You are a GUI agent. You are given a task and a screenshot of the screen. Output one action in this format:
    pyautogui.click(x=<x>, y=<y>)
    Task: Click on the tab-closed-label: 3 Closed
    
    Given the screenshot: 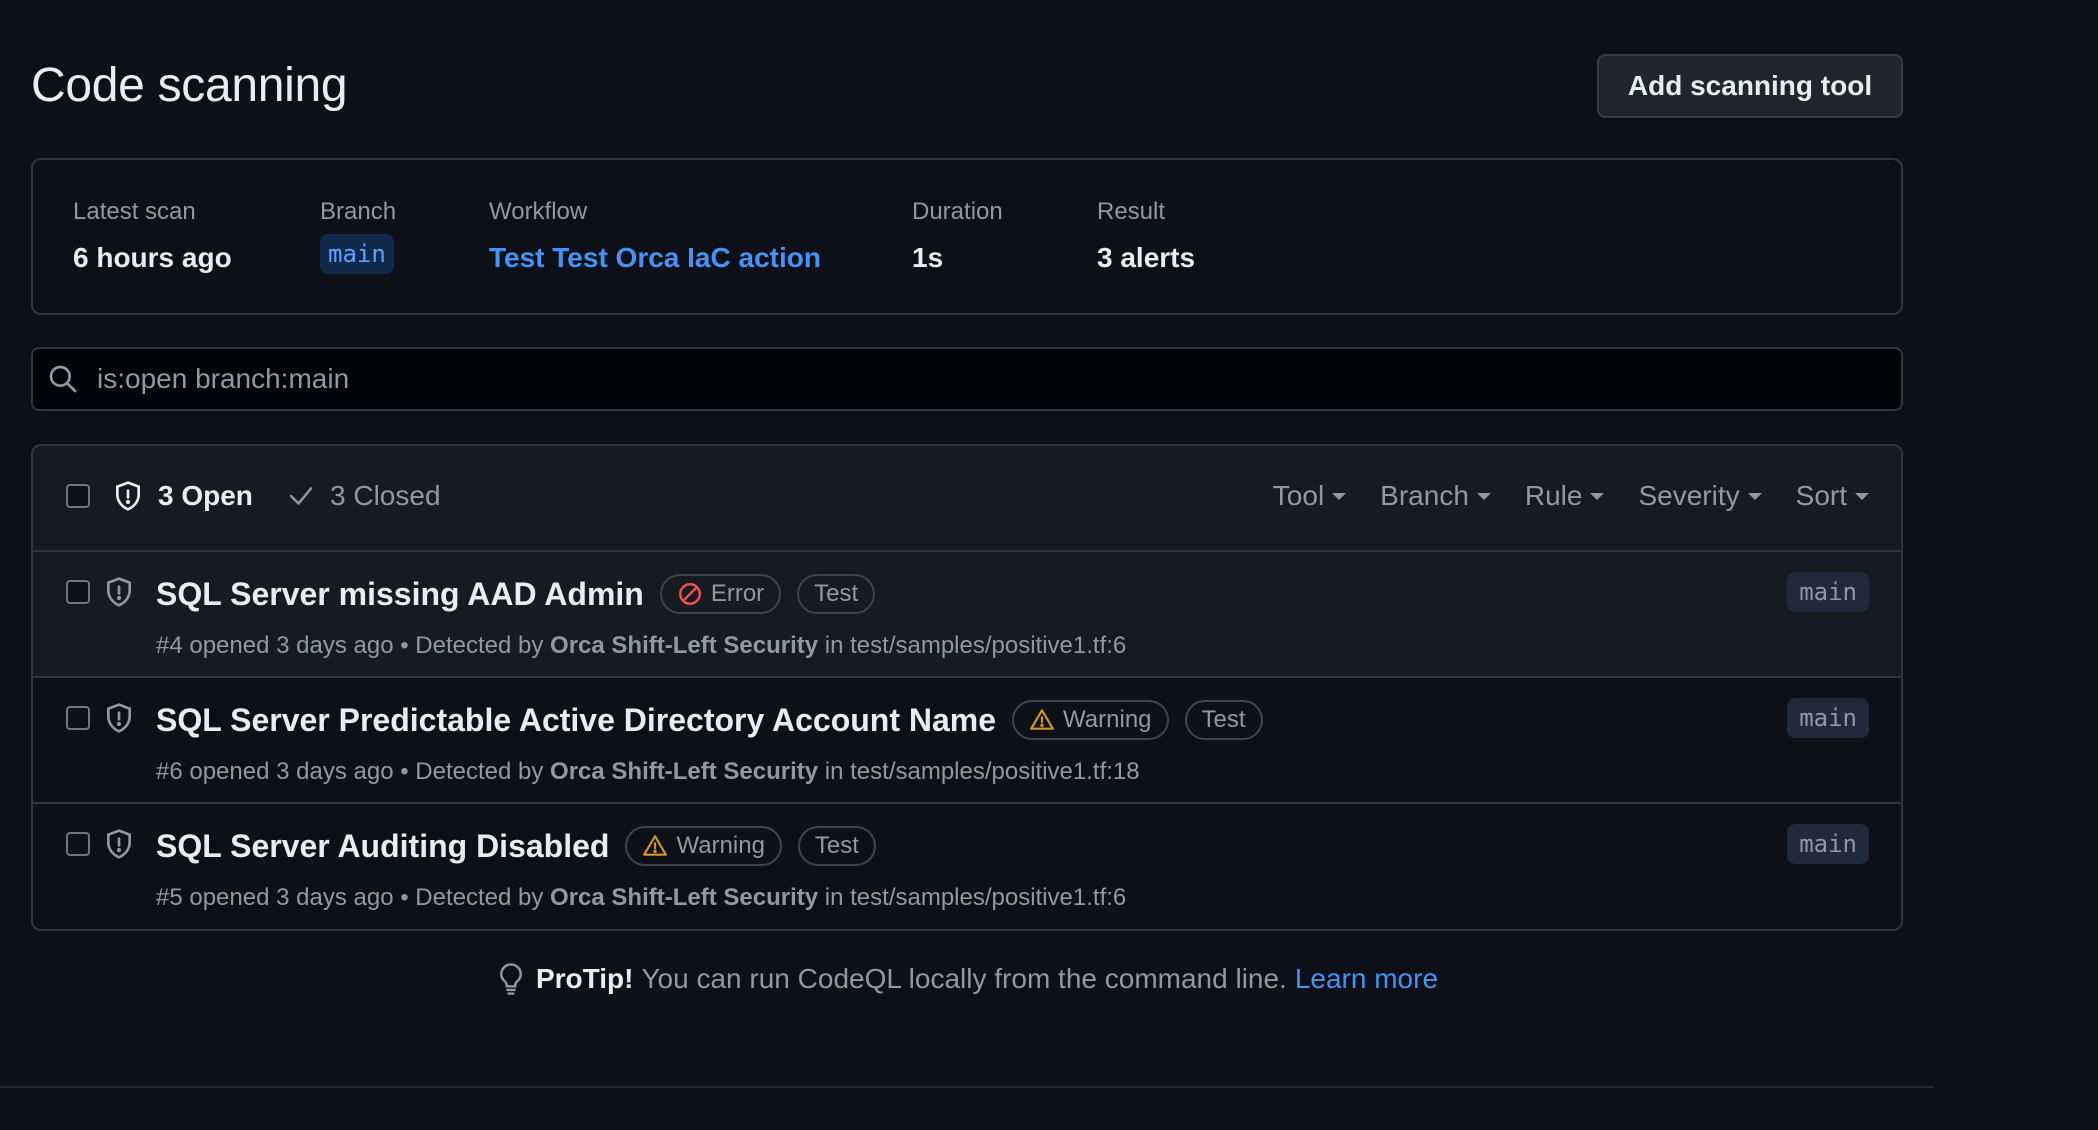 What is the action you would take?
    pyautogui.click(x=385, y=495)
    